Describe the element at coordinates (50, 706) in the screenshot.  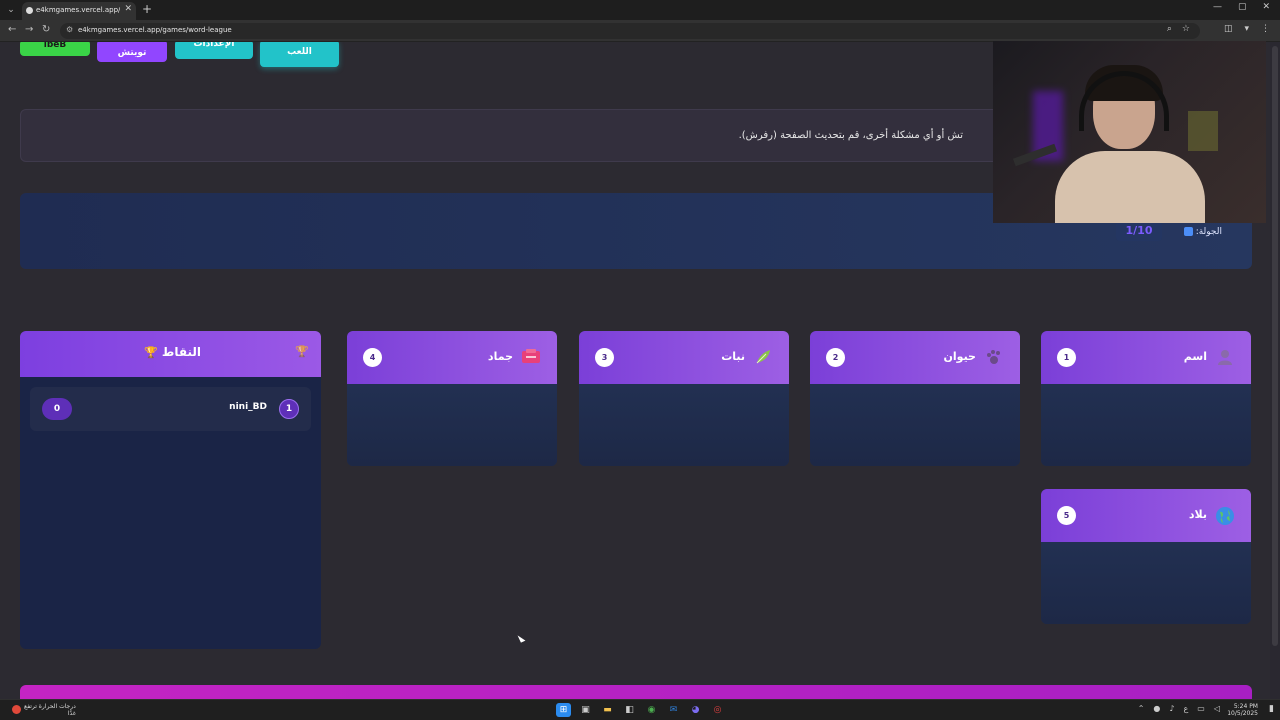
I see `weather-line1: درجات الحرارة ترتفع` at that location.